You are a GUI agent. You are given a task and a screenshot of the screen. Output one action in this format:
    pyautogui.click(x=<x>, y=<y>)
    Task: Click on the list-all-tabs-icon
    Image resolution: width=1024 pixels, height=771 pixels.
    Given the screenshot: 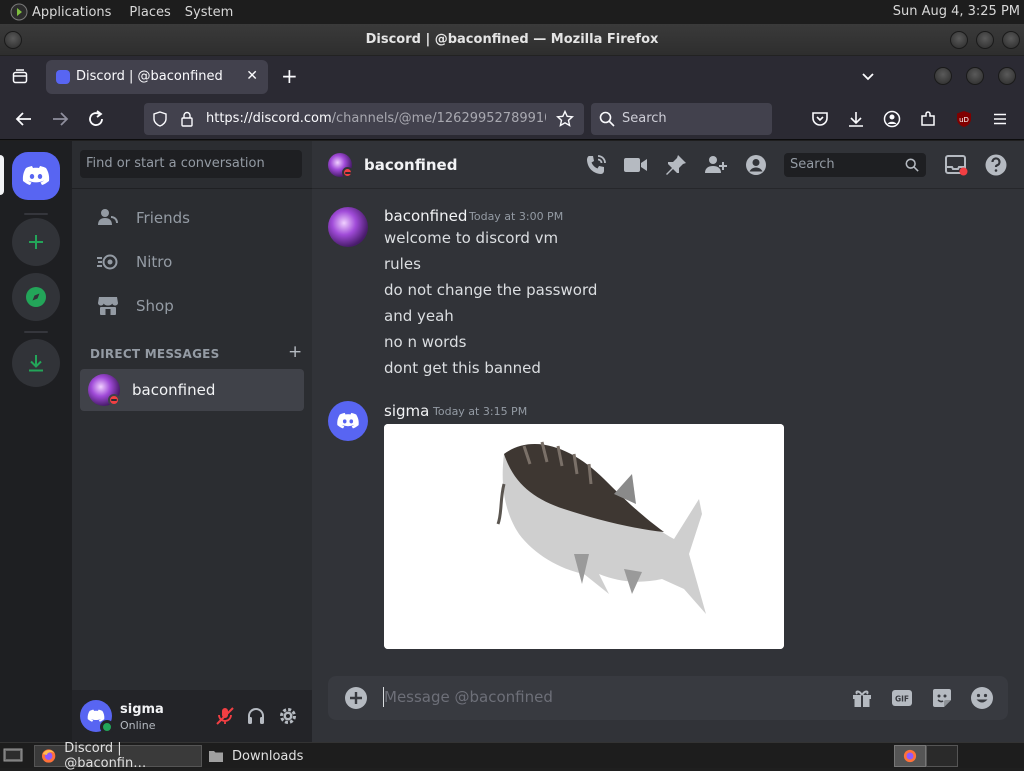 What is the action you would take?
    pyautogui.click(x=868, y=77)
    